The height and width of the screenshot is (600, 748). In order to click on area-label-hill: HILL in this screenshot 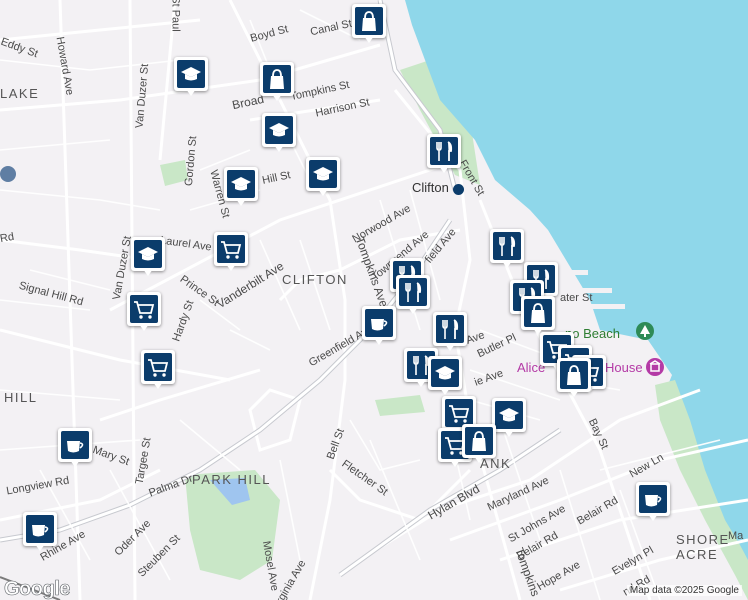, I will do `click(21, 397)`.